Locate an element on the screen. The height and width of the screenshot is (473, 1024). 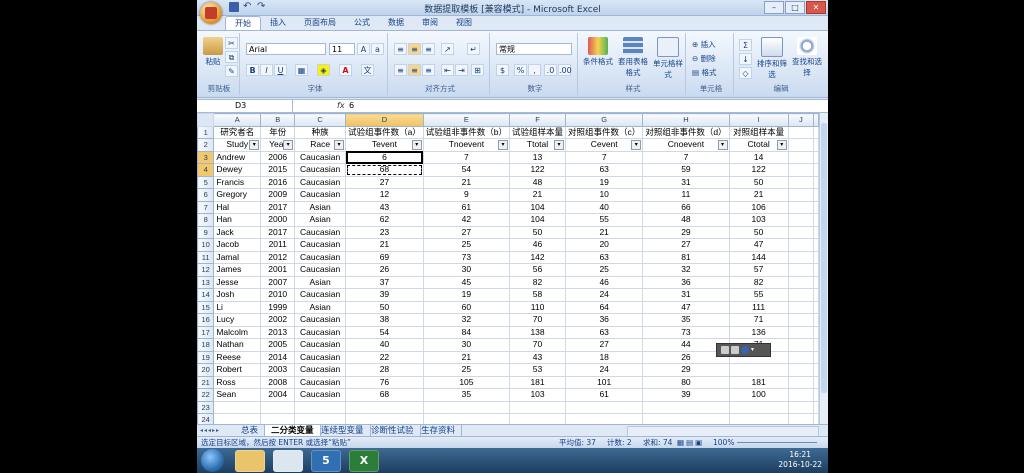
cell: 2015 is located at coordinates (278, 170).